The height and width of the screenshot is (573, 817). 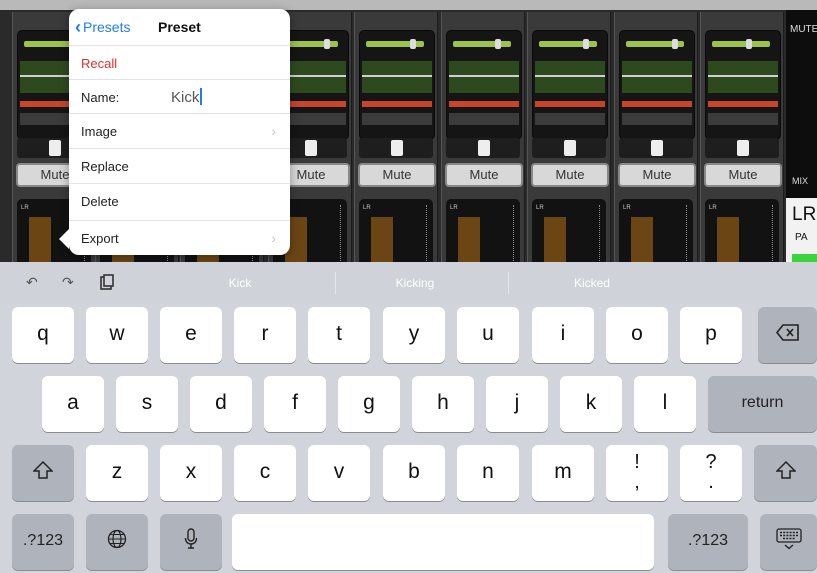 What do you see at coordinates (762, 404) in the screenshot?
I see `return-key: return` at bounding box center [762, 404].